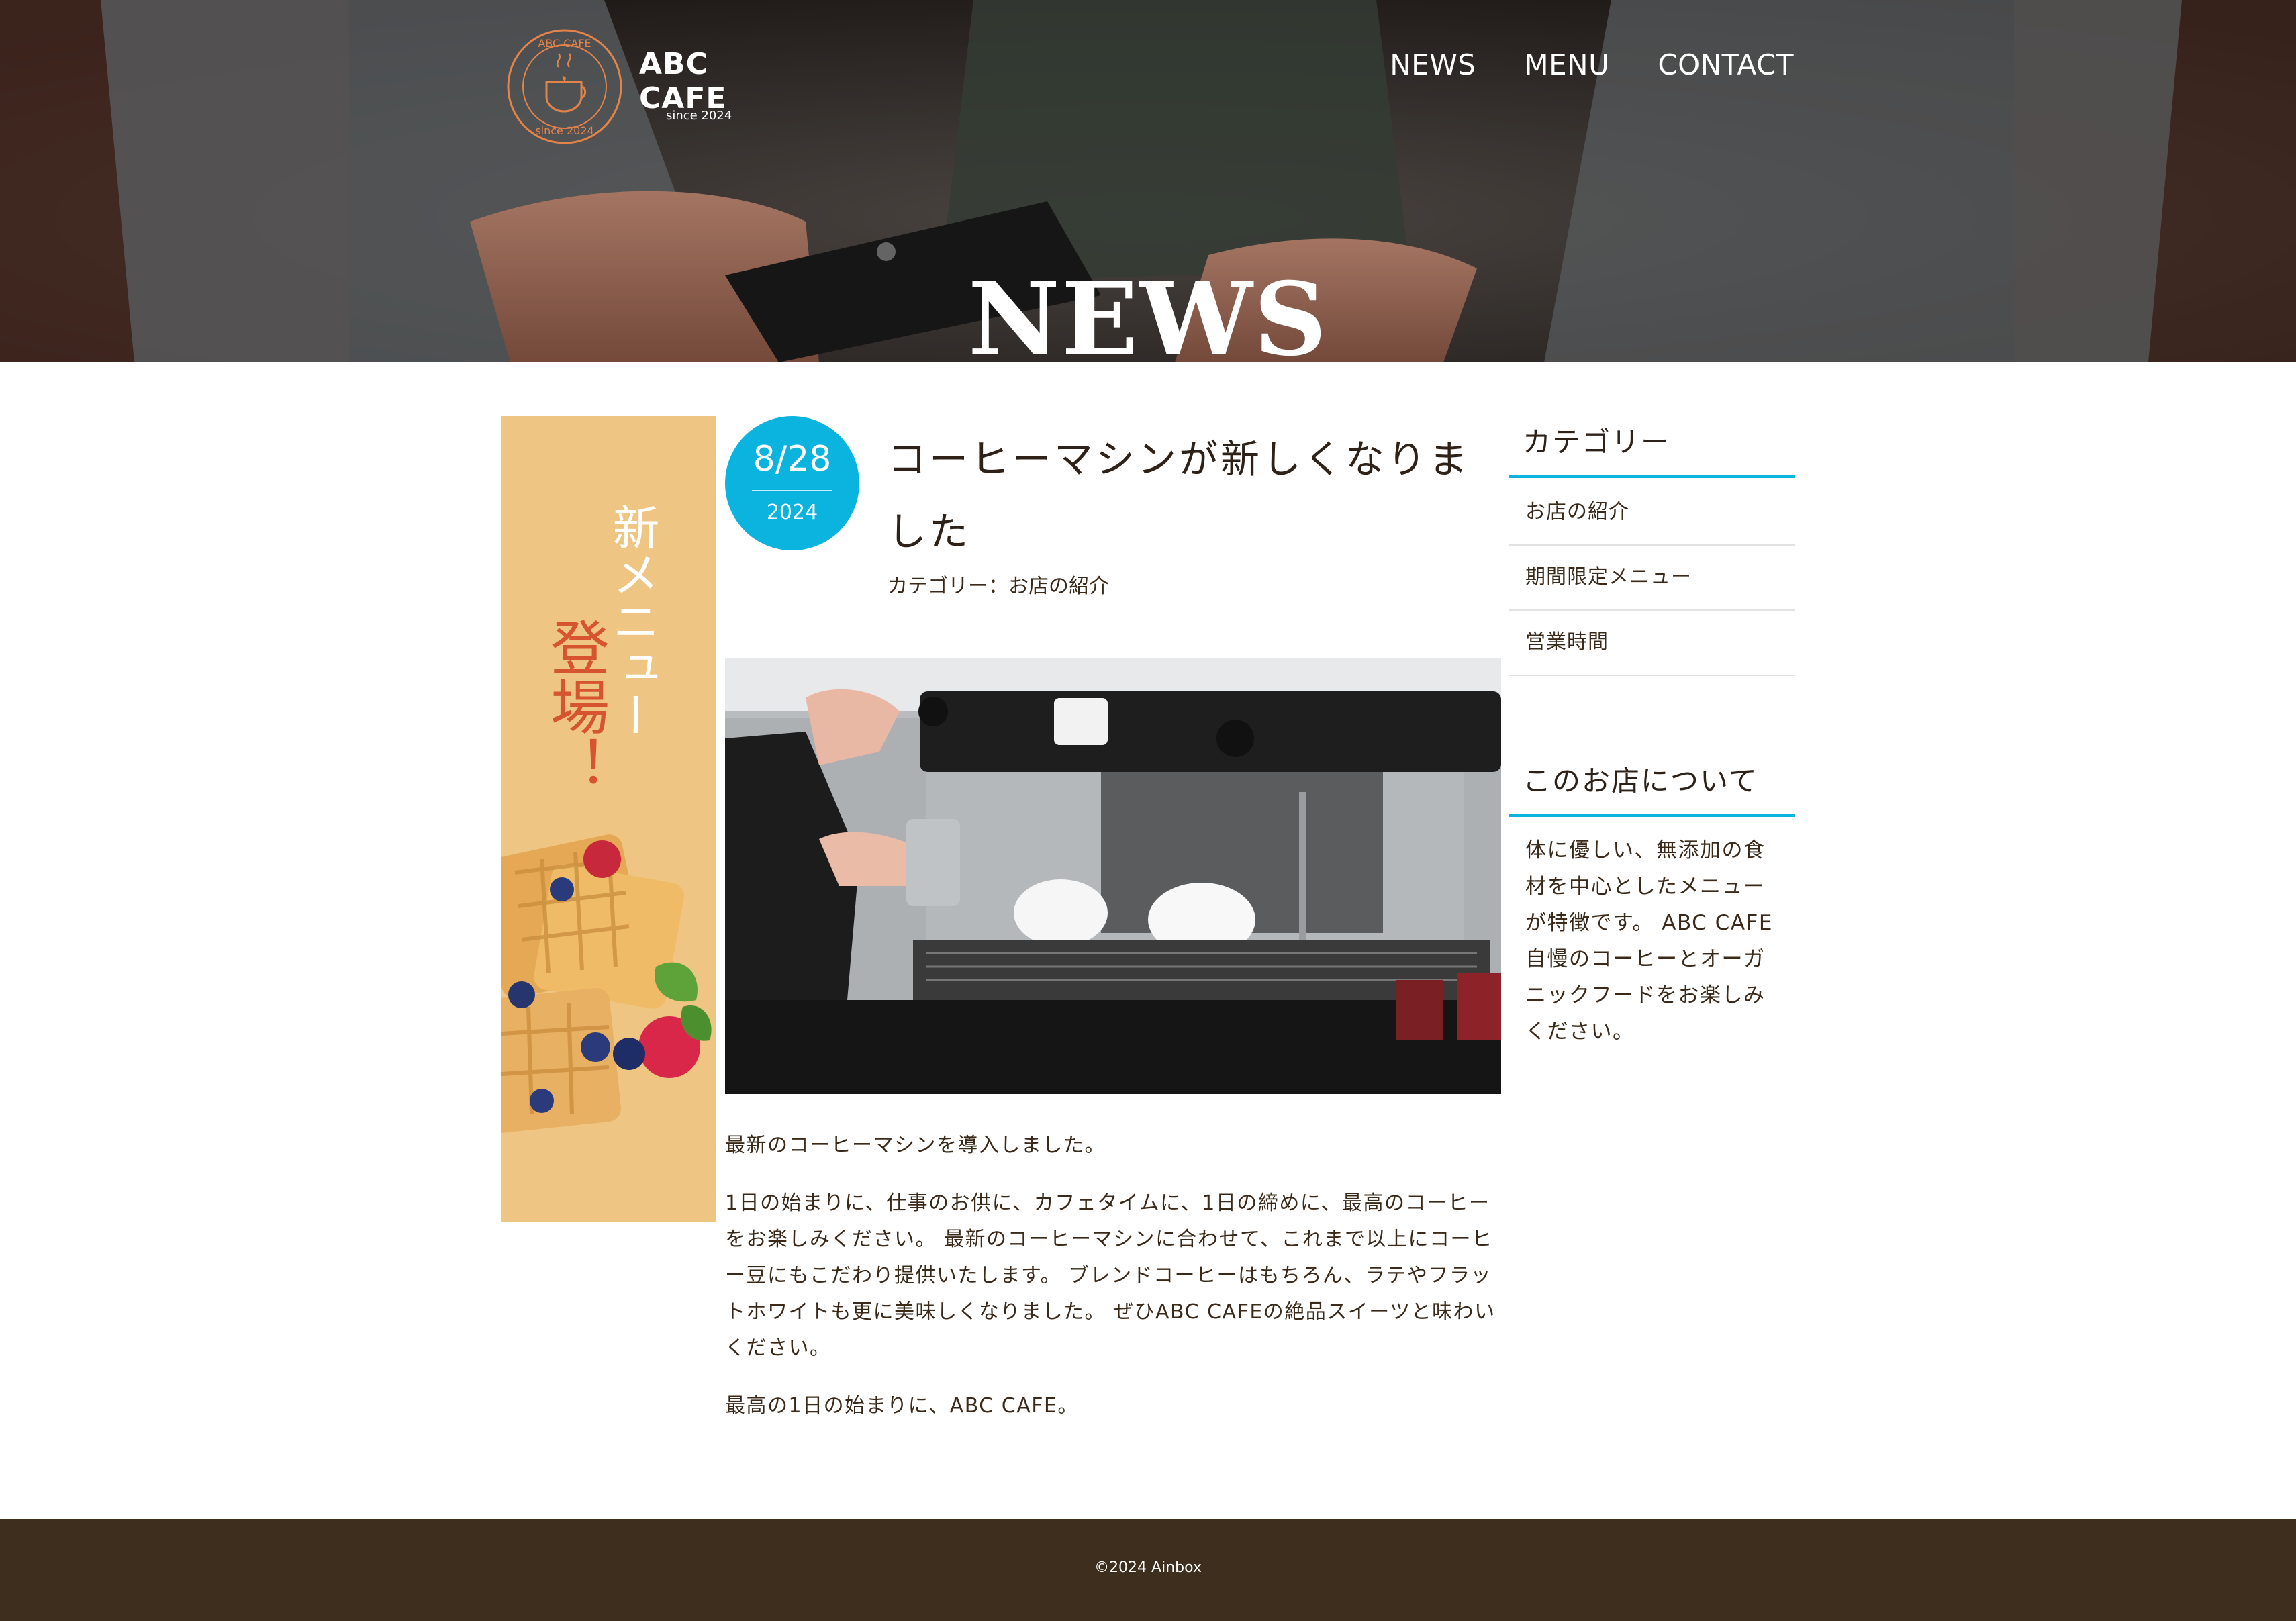 This screenshot has width=2296, height=1621. What do you see at coordinates (1148, 312) in the screenshot?
I see `page-title: NEWS` at bounding box center [1148, 312].